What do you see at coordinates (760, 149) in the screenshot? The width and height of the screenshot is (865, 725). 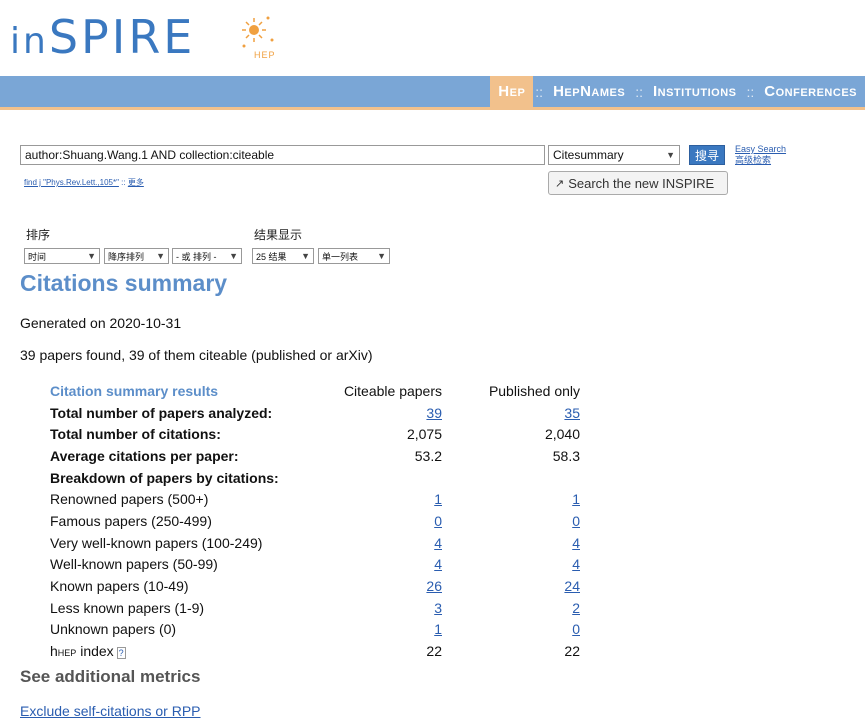 I see `easy-search-link: Easy Search` at bounding box center [760, 149].